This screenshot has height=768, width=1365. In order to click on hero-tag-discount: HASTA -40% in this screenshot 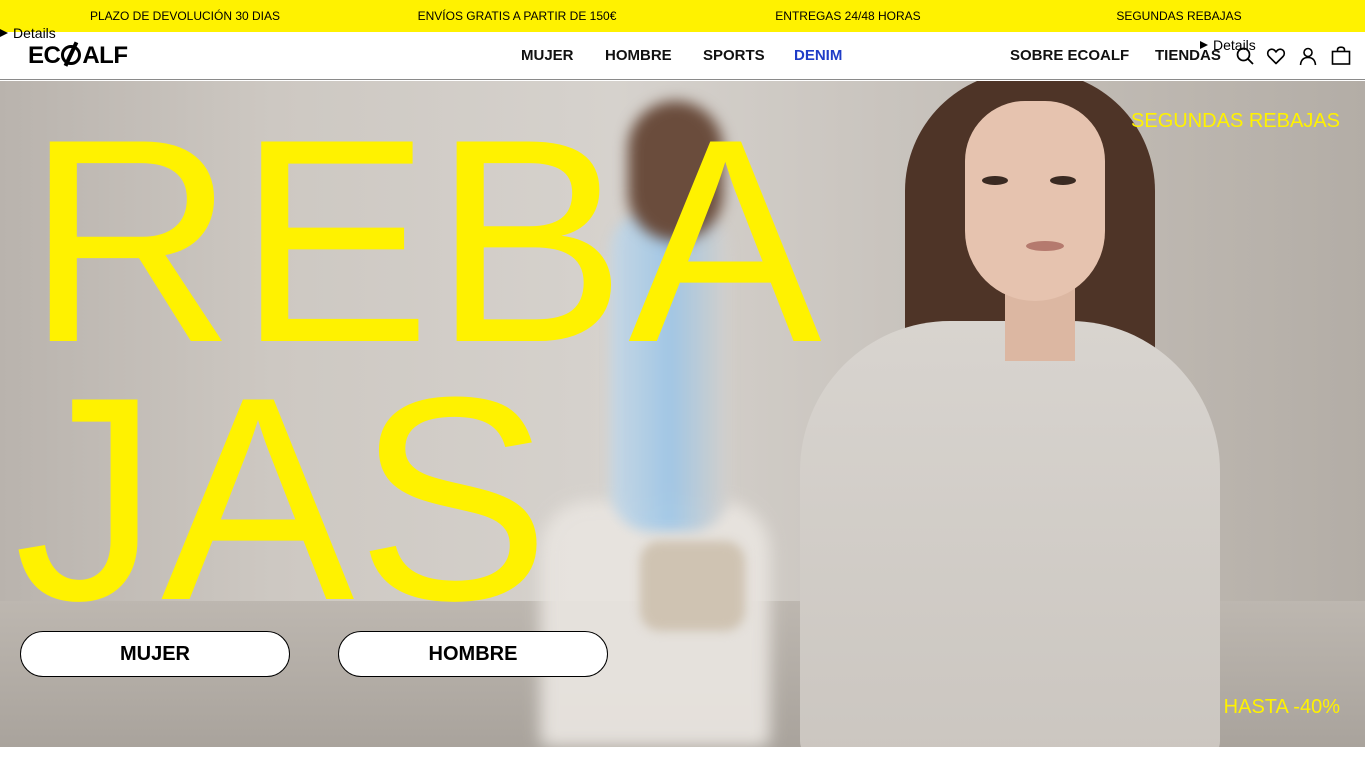, I will do `click(1281, 707)`.